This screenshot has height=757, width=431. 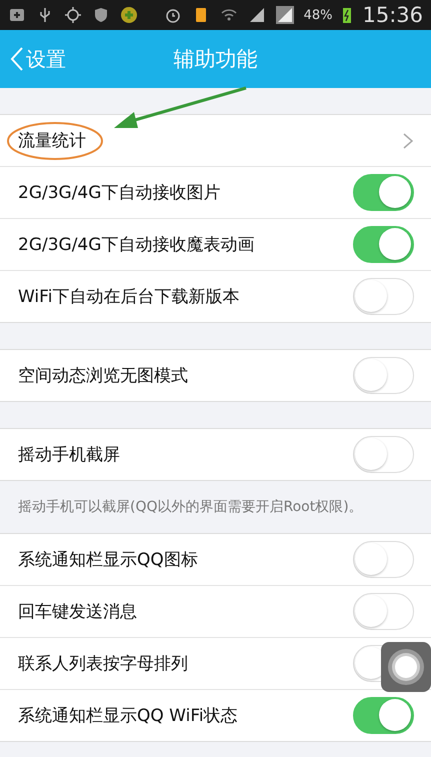 I want to click on floating-touch-overlay, so click(x=406, y=667).